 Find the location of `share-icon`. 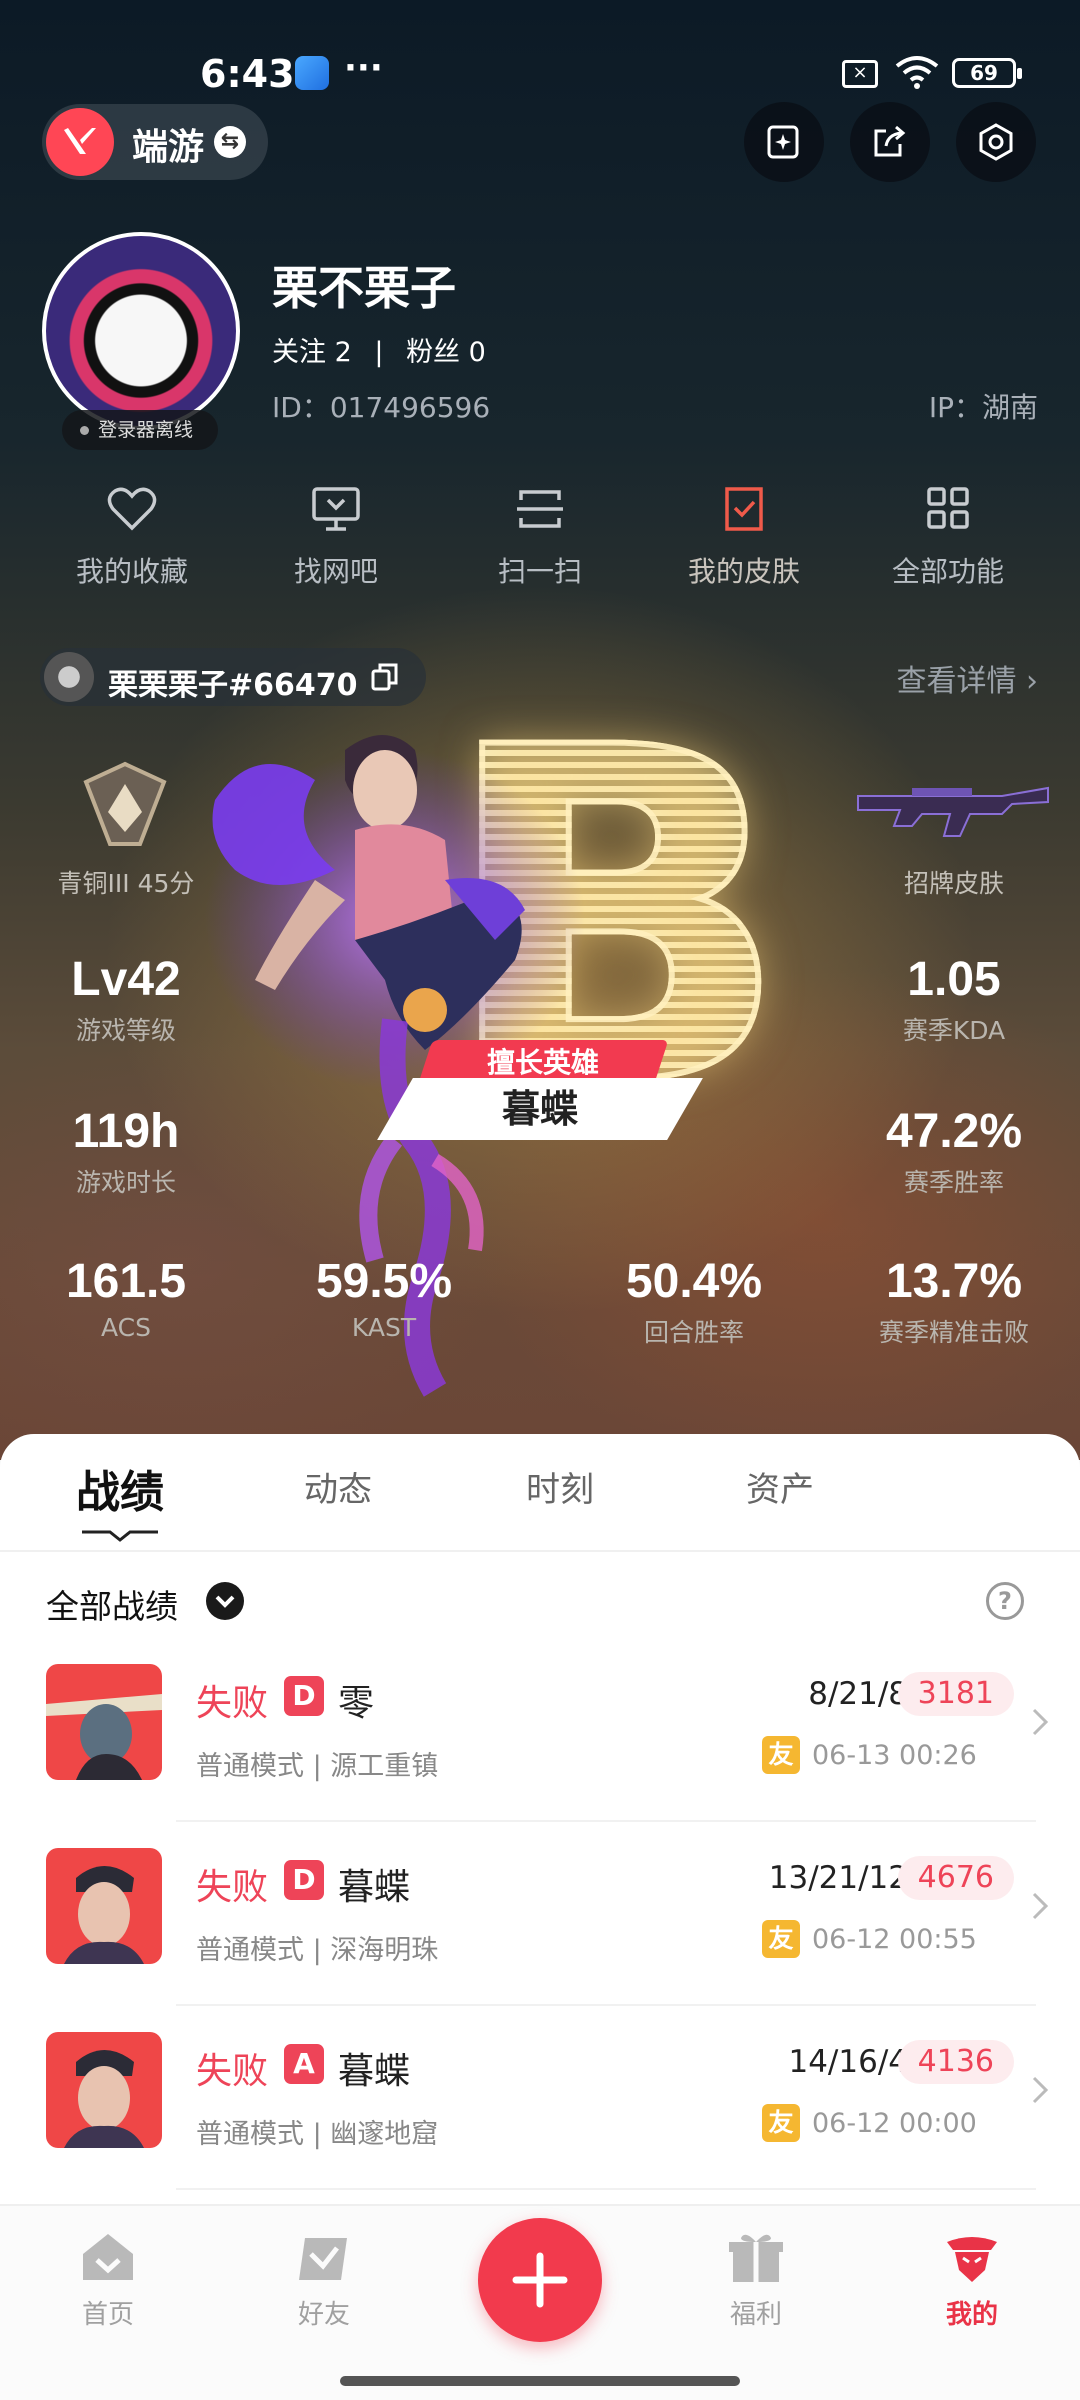

share-icon is located at coordinates (890, 141).